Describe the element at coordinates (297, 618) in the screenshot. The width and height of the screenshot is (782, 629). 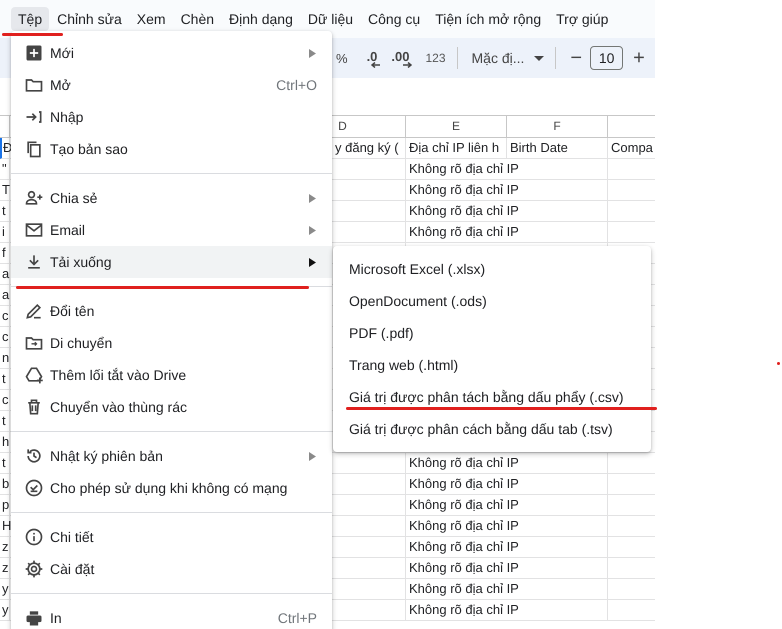
I see `keyboard-shortcut: Ctrl+P` at that location.